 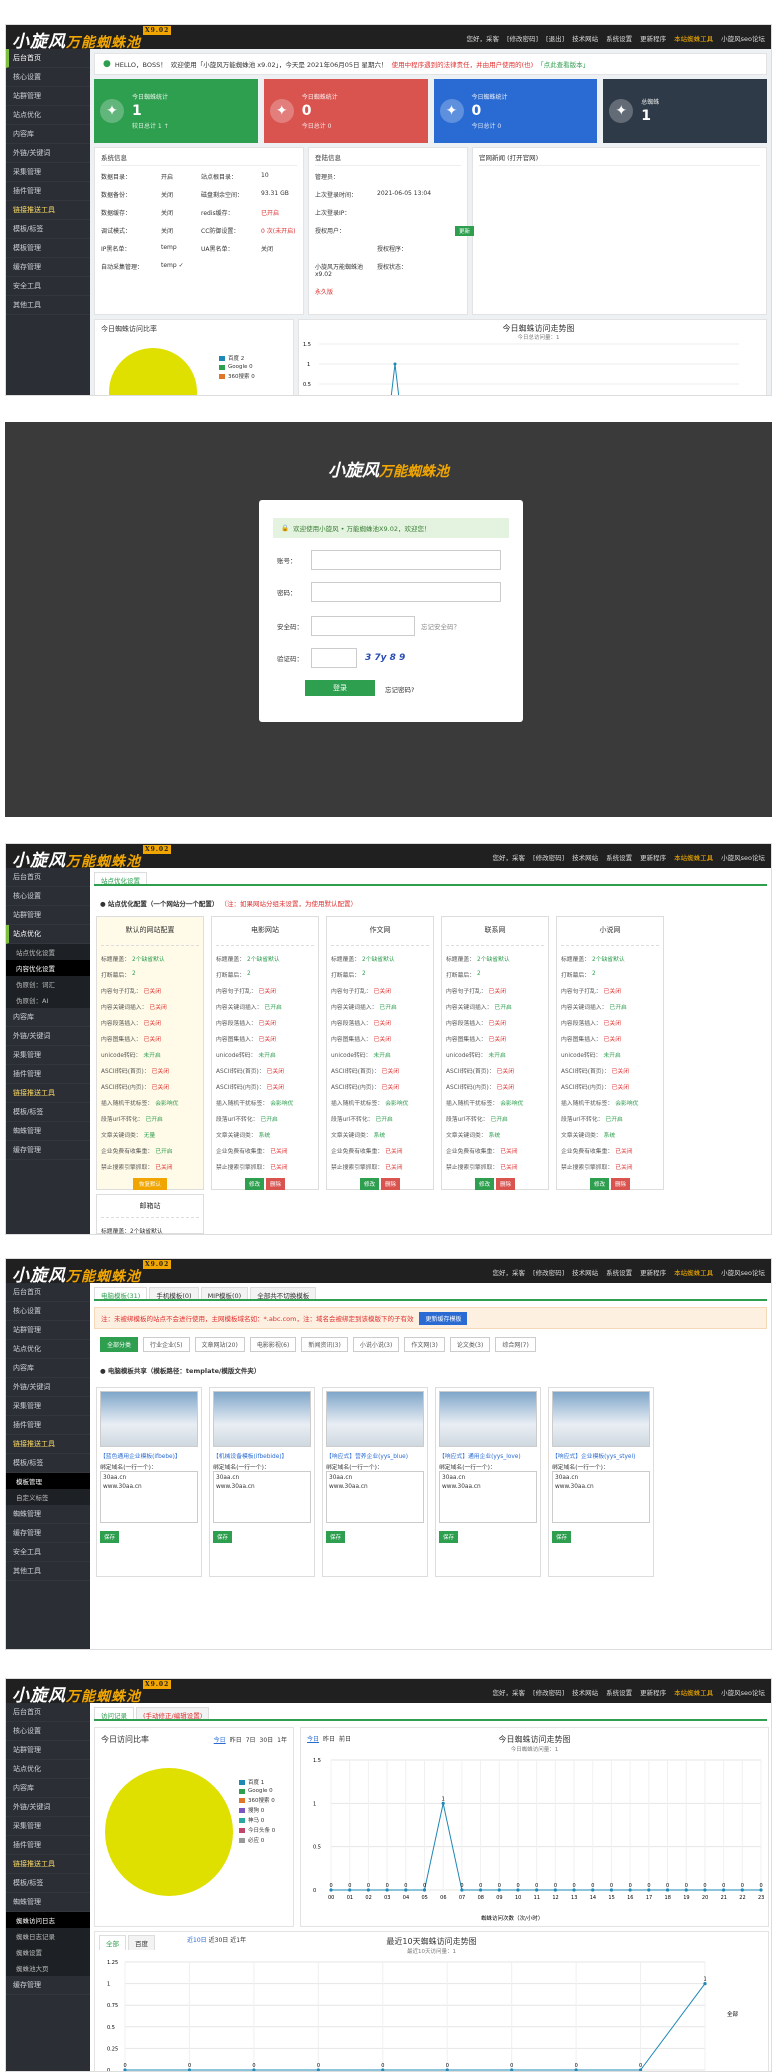 What do you see at coordinates (48, 305) in the screenshot?
I see `sidebar-item: 其他工具` at bounding box center [48, 305].